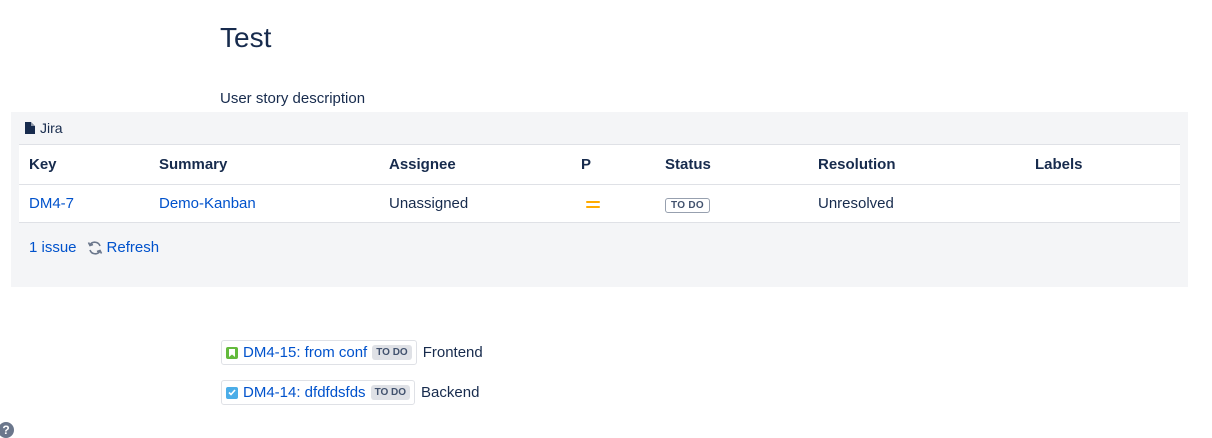 This screenshot has height=438, width=1212. What do you see at coordinates (84, 203) in the screenshot?
I see `cell-key: DM4-7` at bounding box center [84, 203].